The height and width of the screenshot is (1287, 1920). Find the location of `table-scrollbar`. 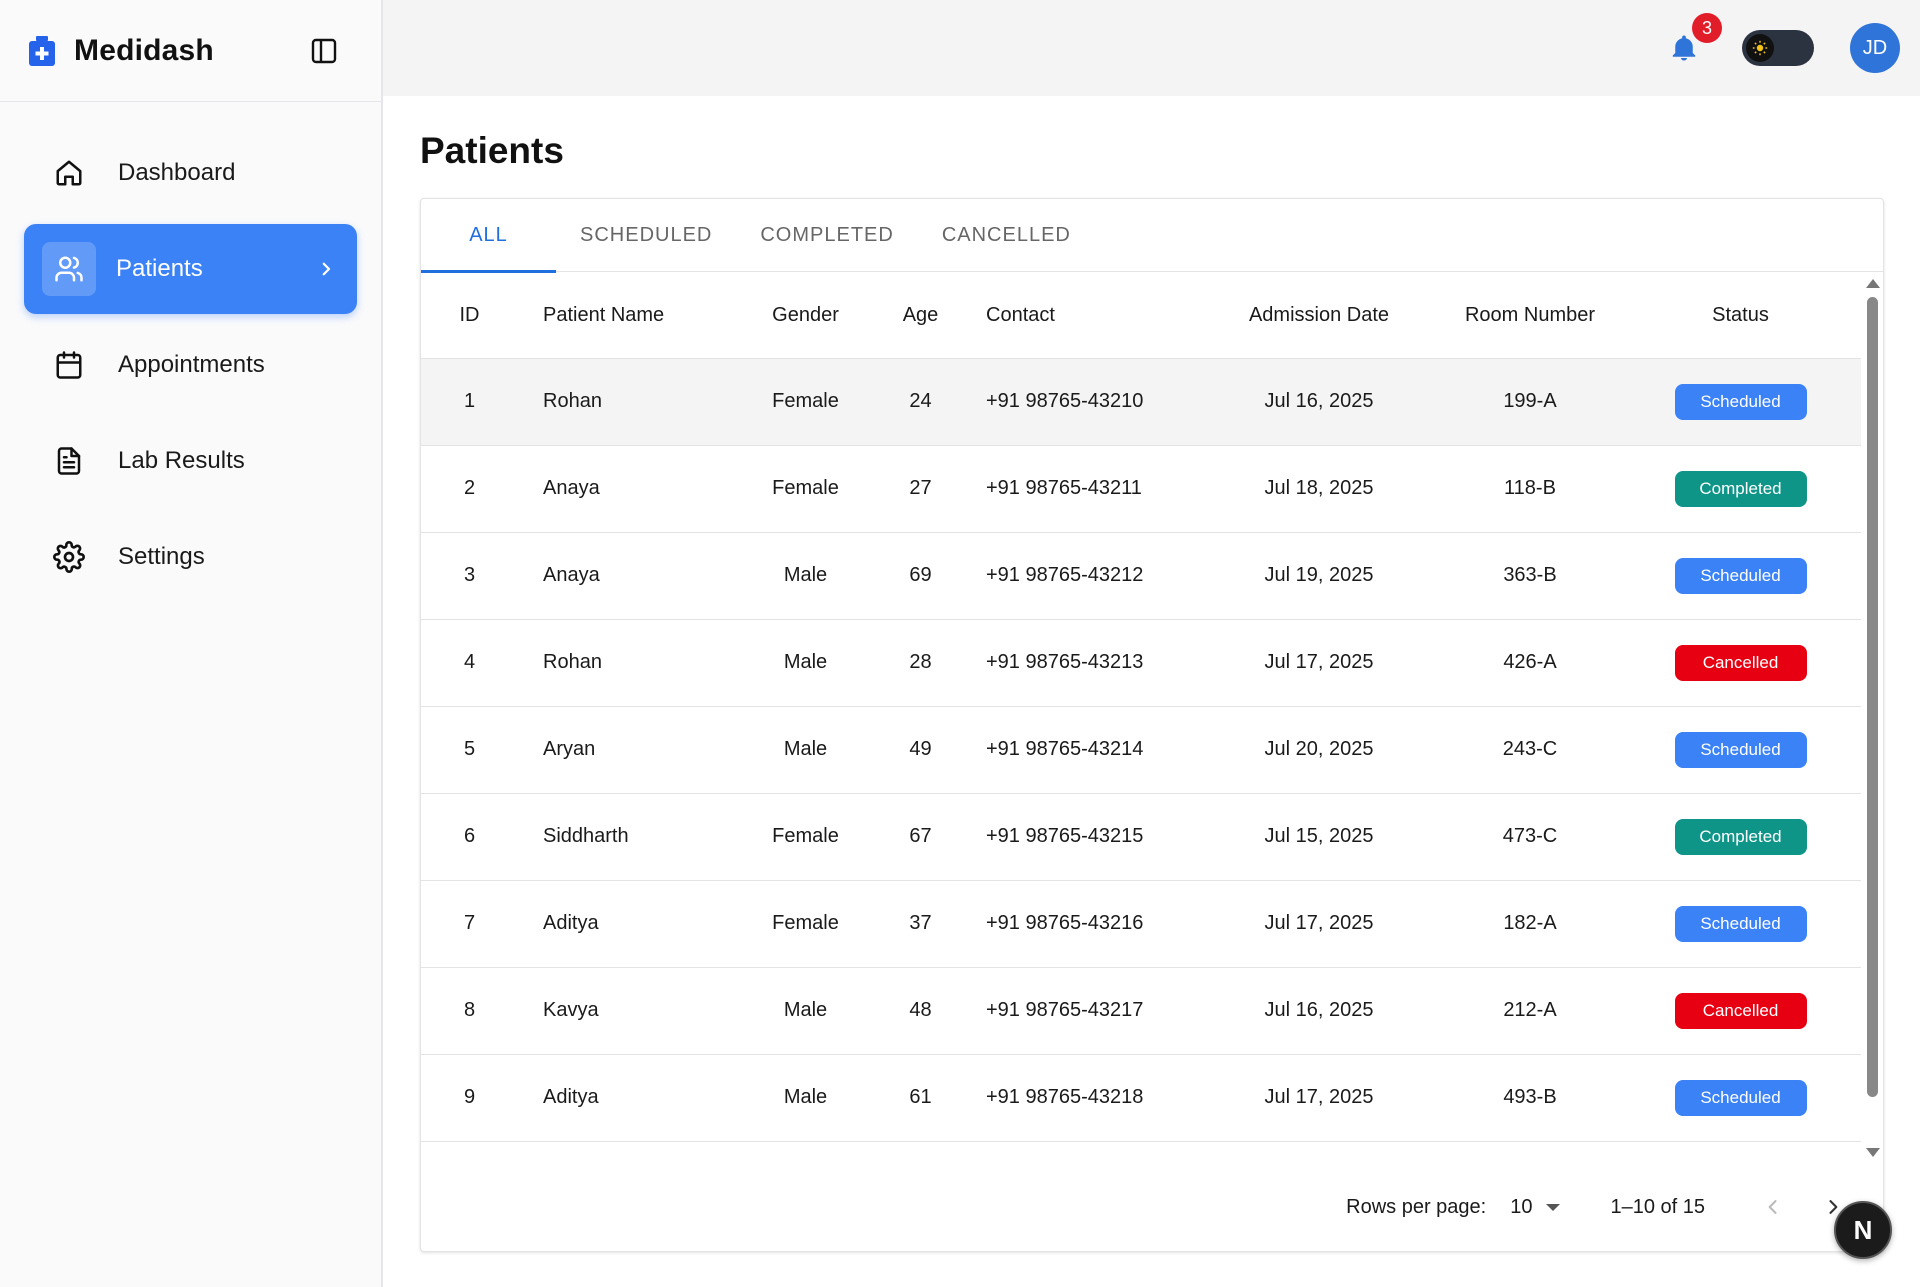

table-scrollbar is located at coordinates (1872, 718).